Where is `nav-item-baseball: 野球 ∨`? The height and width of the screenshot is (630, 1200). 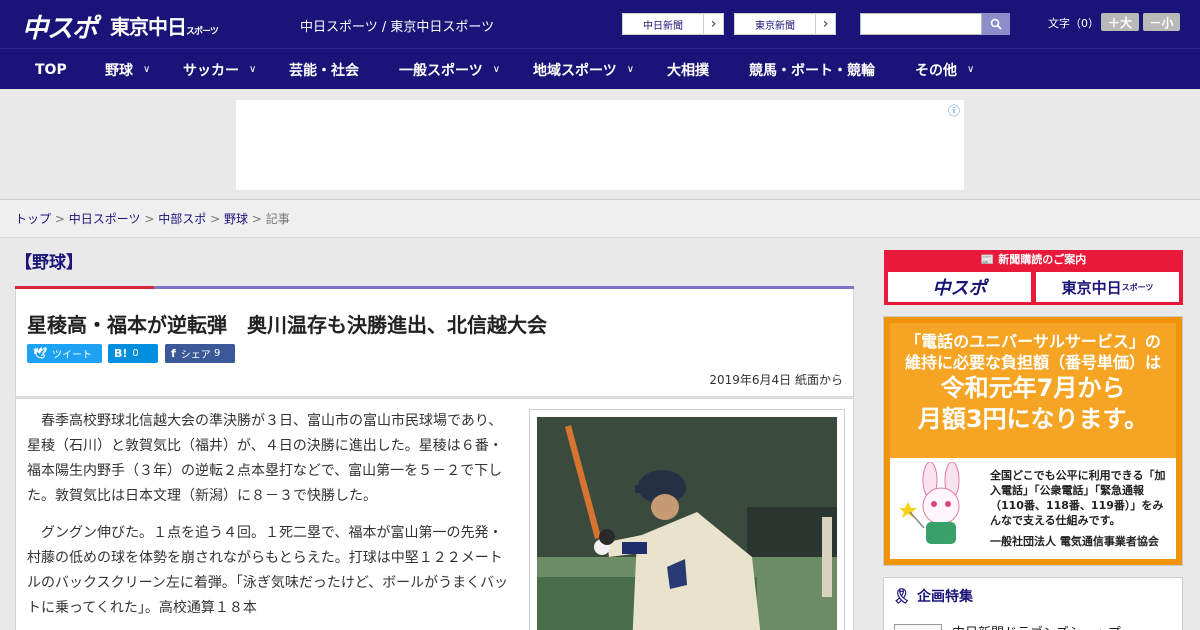 nav-item-baseball: 野球 ∨ is located at coordinates (127, 69).